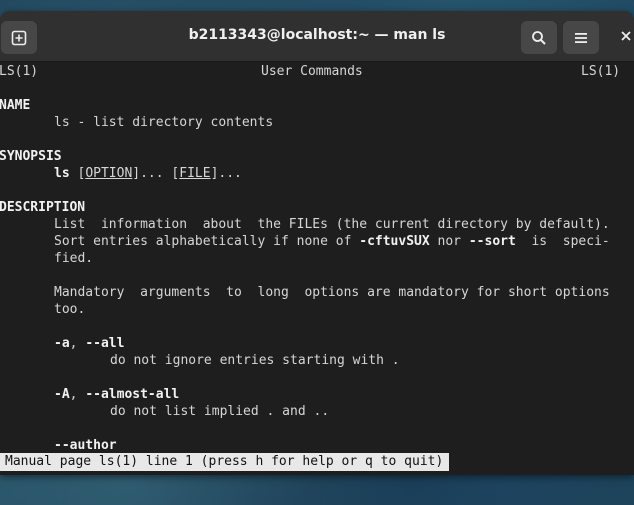 This screenshot has height=505, width=634. What do you see at coordinates (19, 71) in the screenshot?
I see `man-header-left: LS(1)` at bounding box center [19, 71].